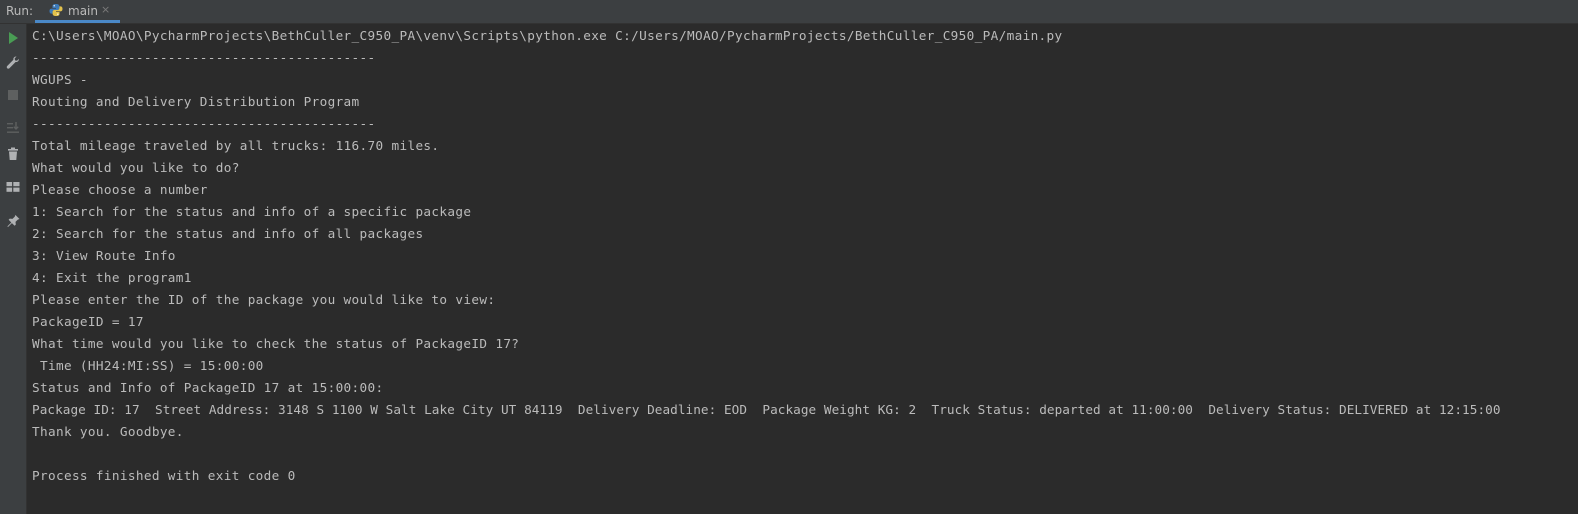  Describe the element at coordinates (56, 10) in the screenshot. I see `python-icon` at that location.